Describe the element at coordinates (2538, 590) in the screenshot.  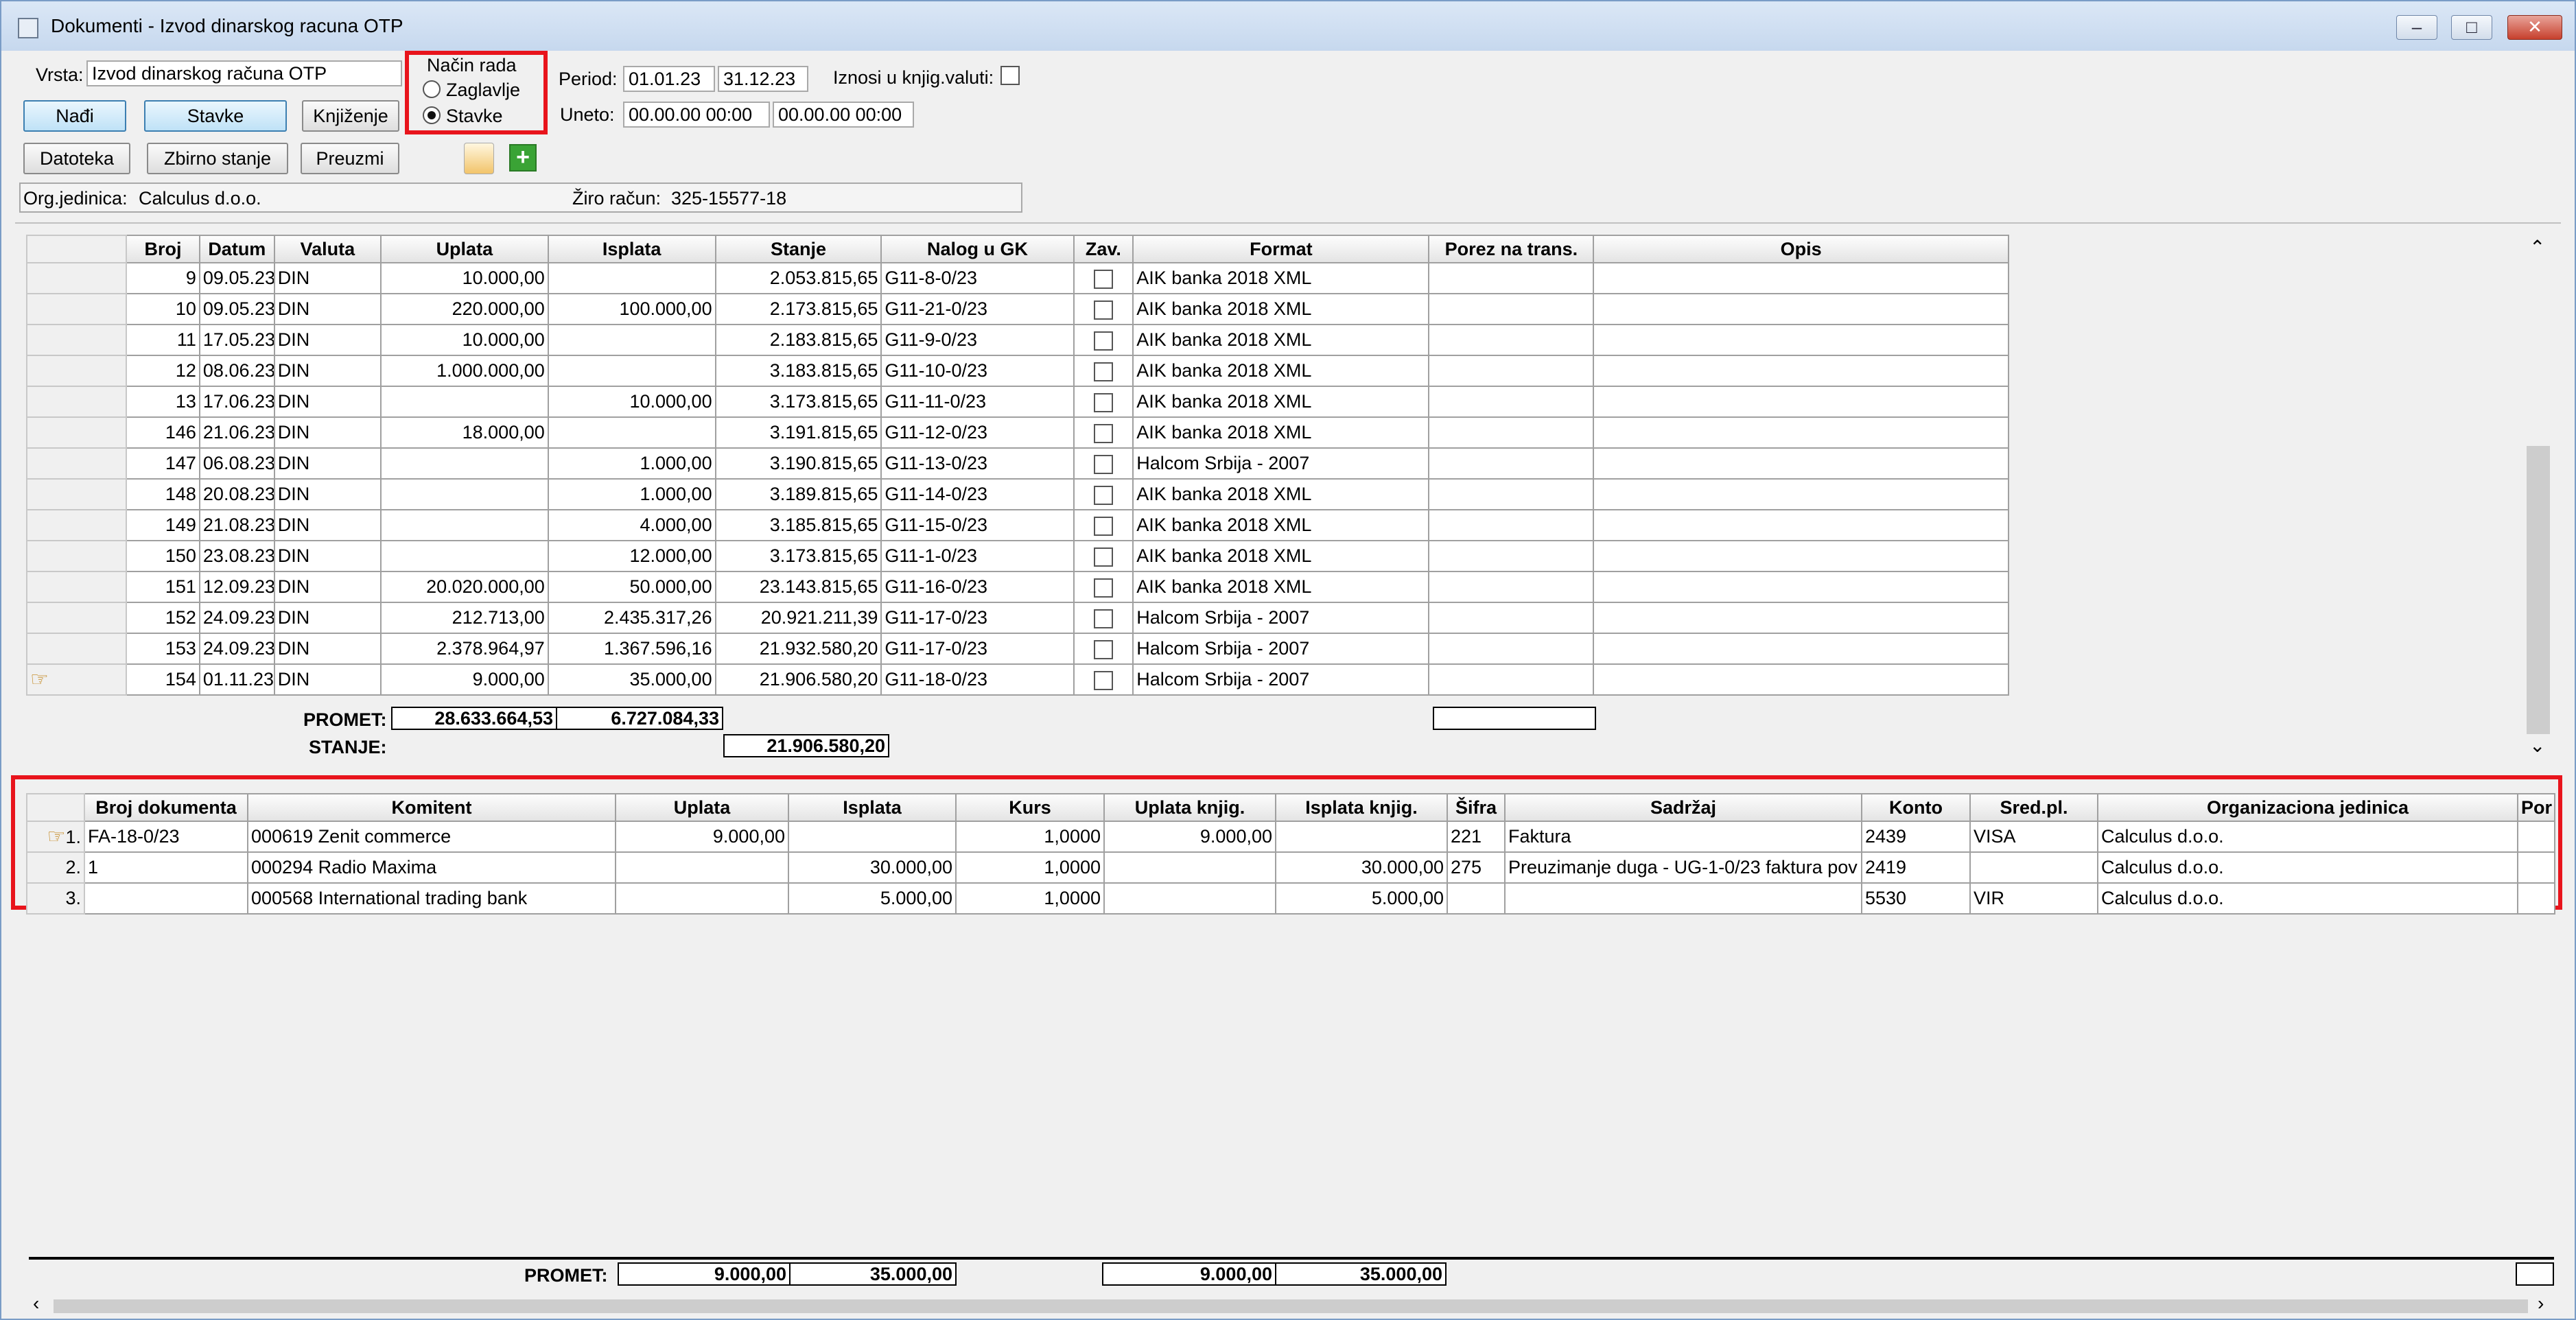
I see `scroll-thumb` at that location.